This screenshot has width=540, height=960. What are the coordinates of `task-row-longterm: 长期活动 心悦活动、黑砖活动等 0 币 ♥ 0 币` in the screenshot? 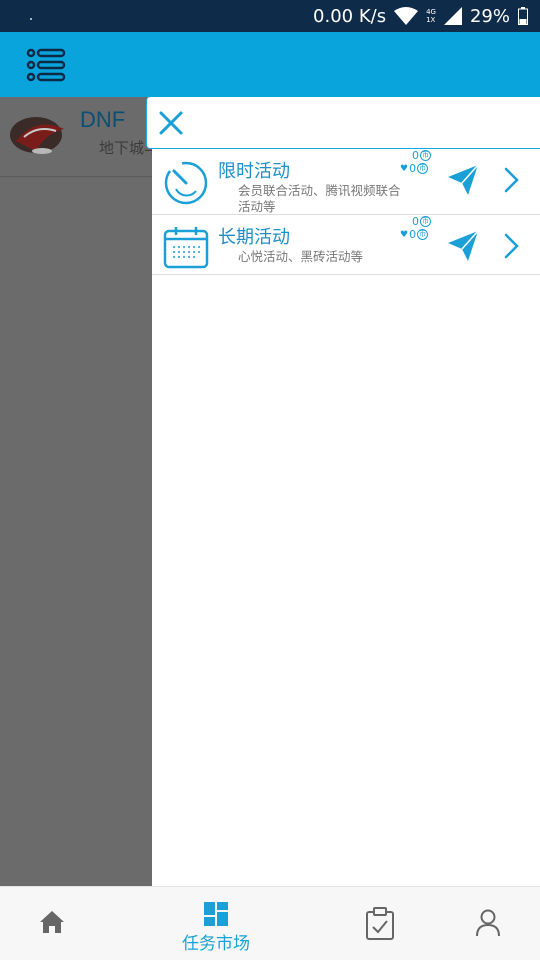 It's located at (346, 245).